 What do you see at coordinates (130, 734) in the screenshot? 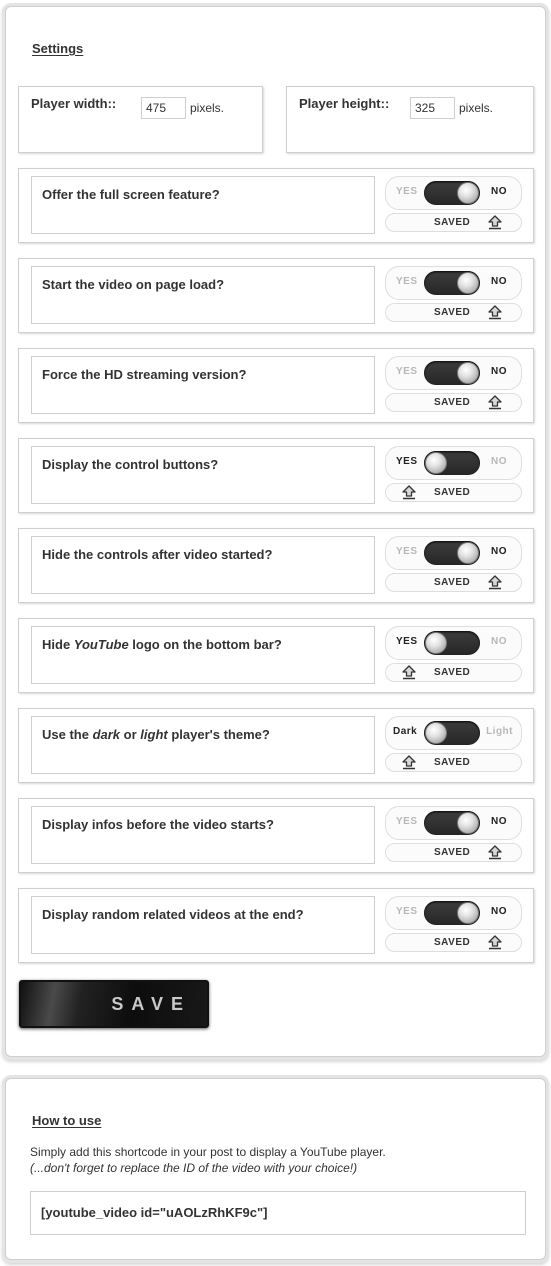
I see `option-question-part: or` at bounding box center [130, 734].